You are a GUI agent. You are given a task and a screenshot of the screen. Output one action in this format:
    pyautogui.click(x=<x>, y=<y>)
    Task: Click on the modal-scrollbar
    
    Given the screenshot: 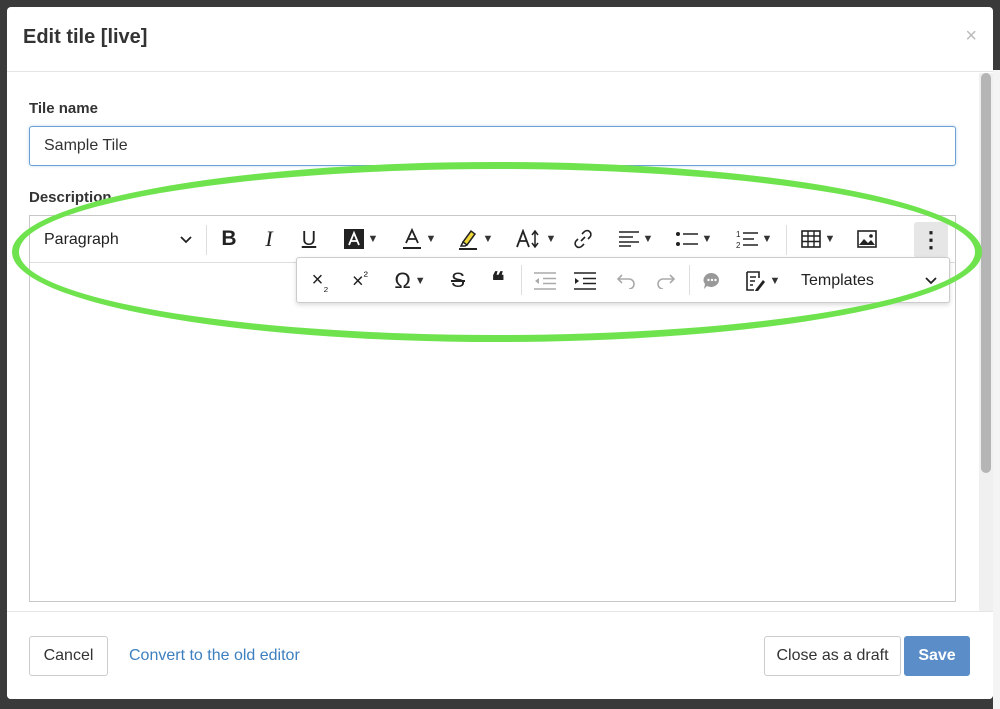 What is the action you would take?
    pyautogui.click(x=986, y=342)
    